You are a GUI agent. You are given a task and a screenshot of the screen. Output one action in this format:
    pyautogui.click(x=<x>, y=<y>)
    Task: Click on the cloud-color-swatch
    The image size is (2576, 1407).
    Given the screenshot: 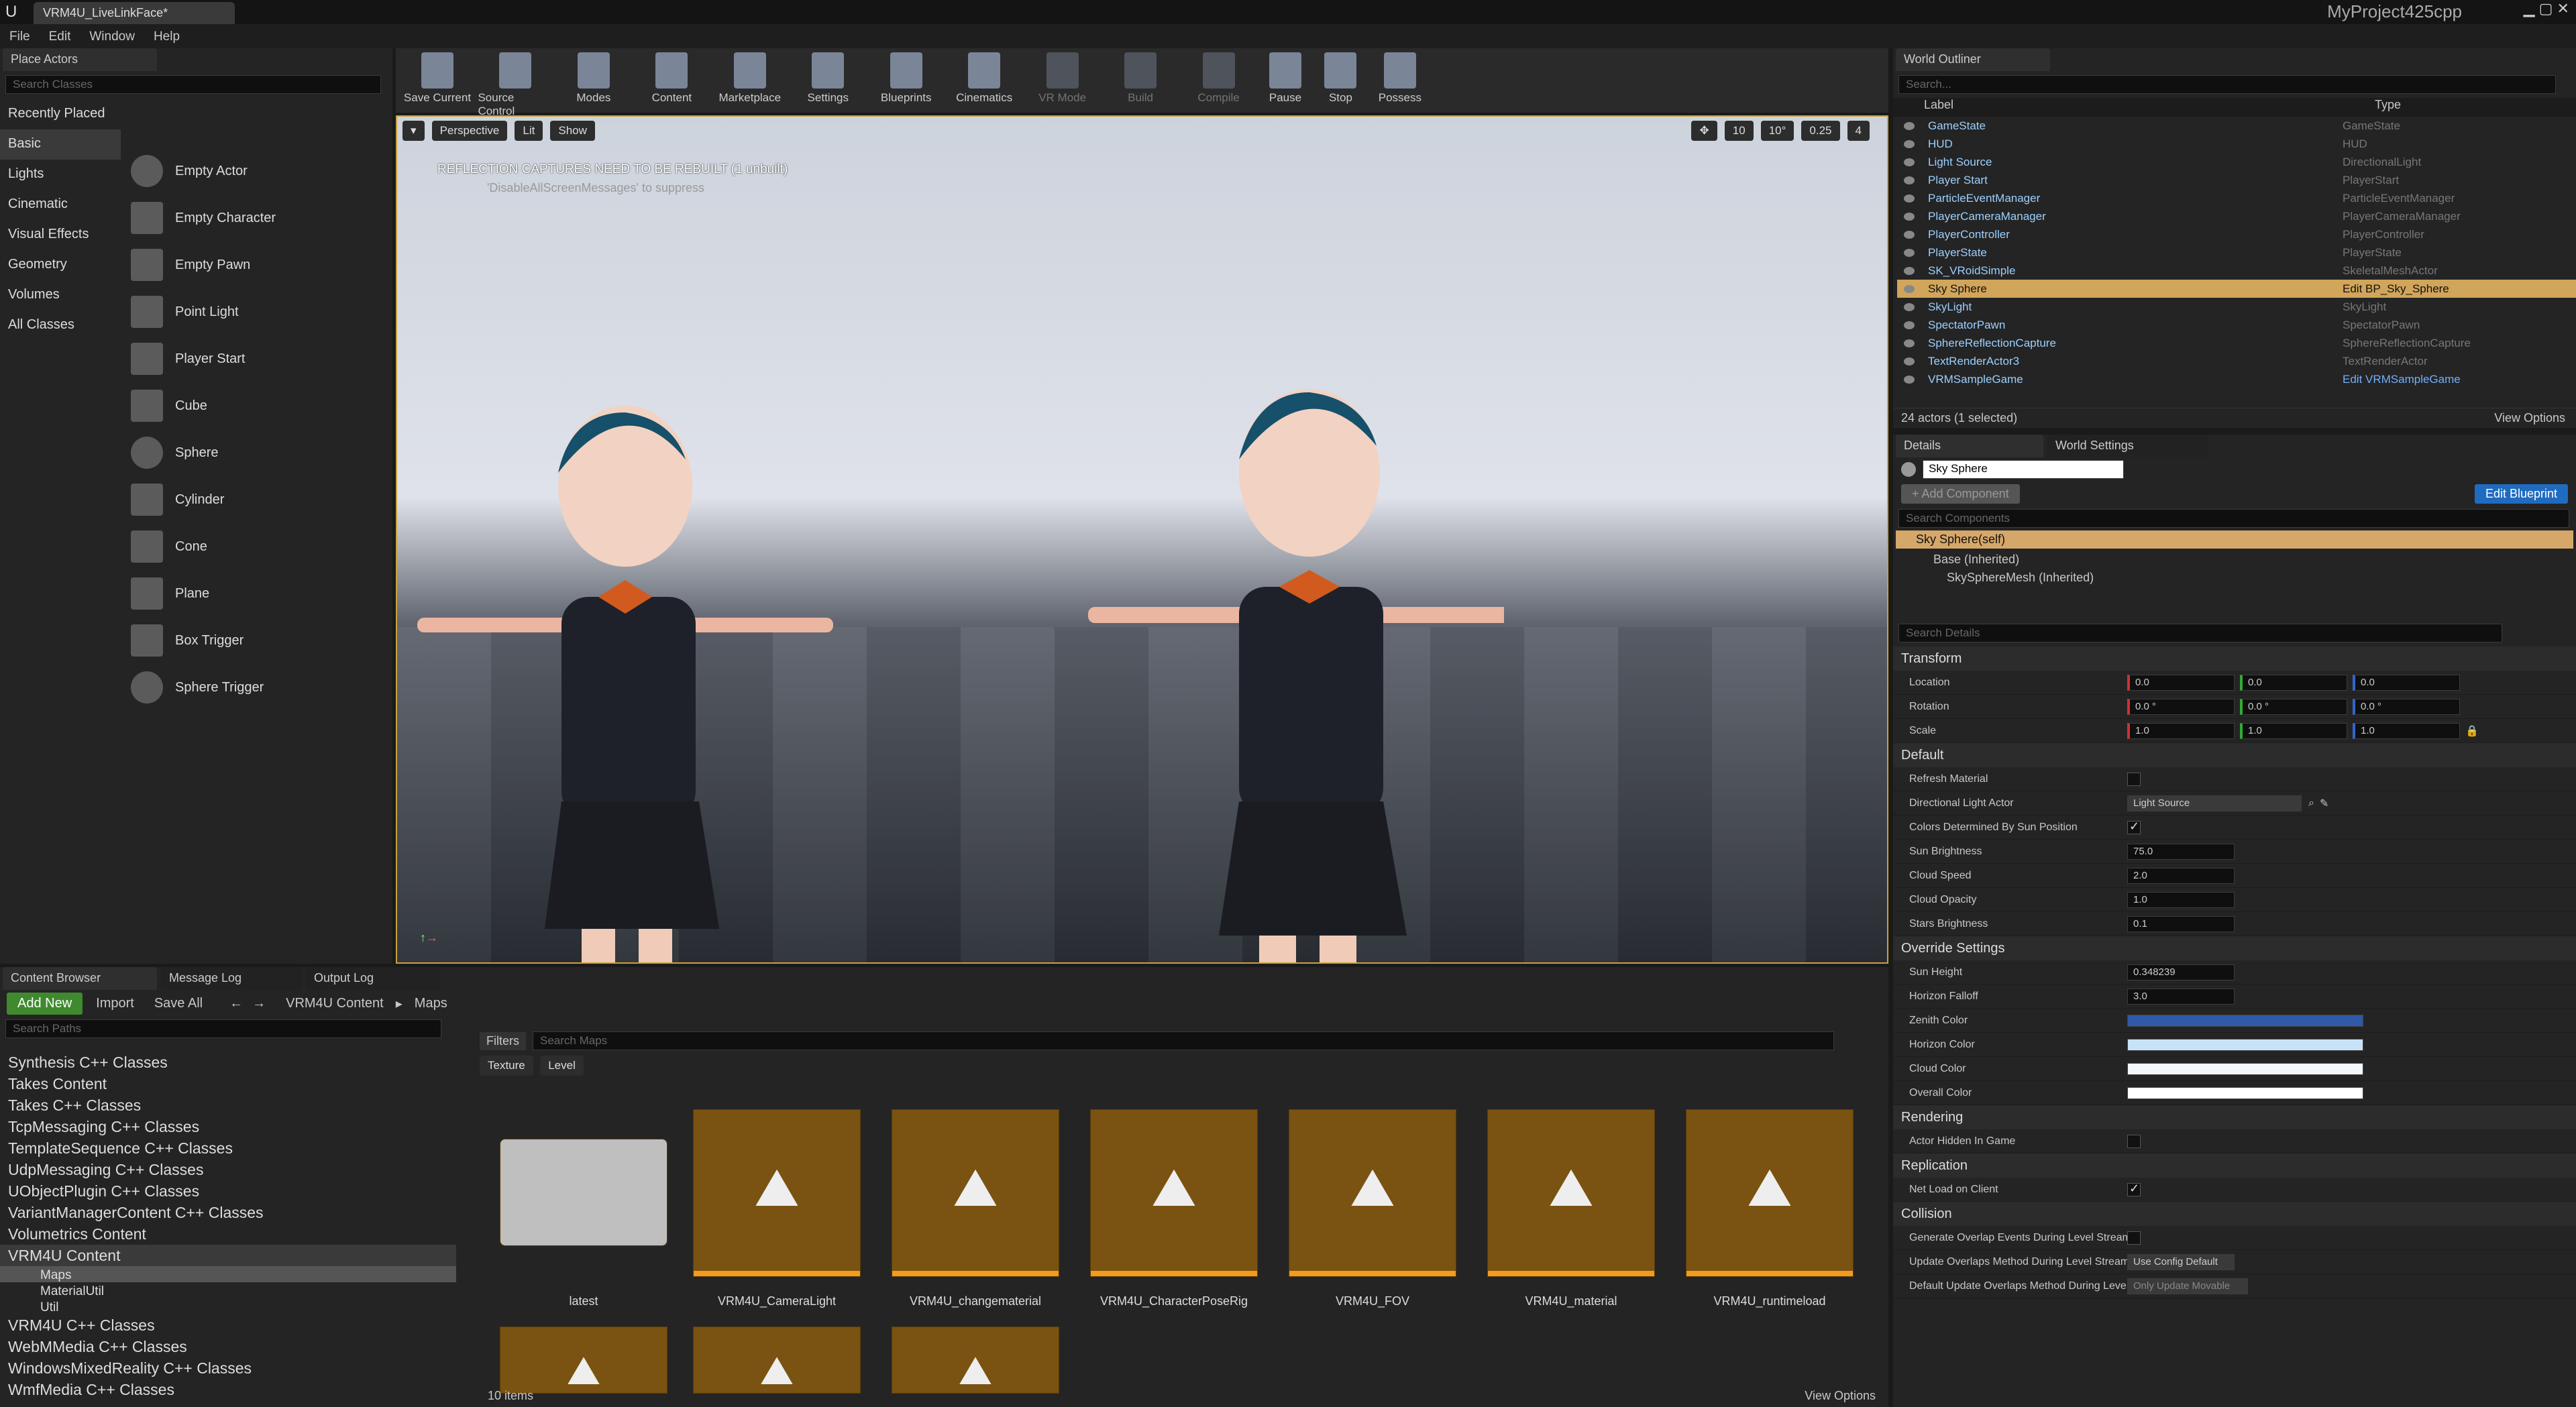 What is the action you would take?
    pyautogui.click(x=2245, y=1068)
    